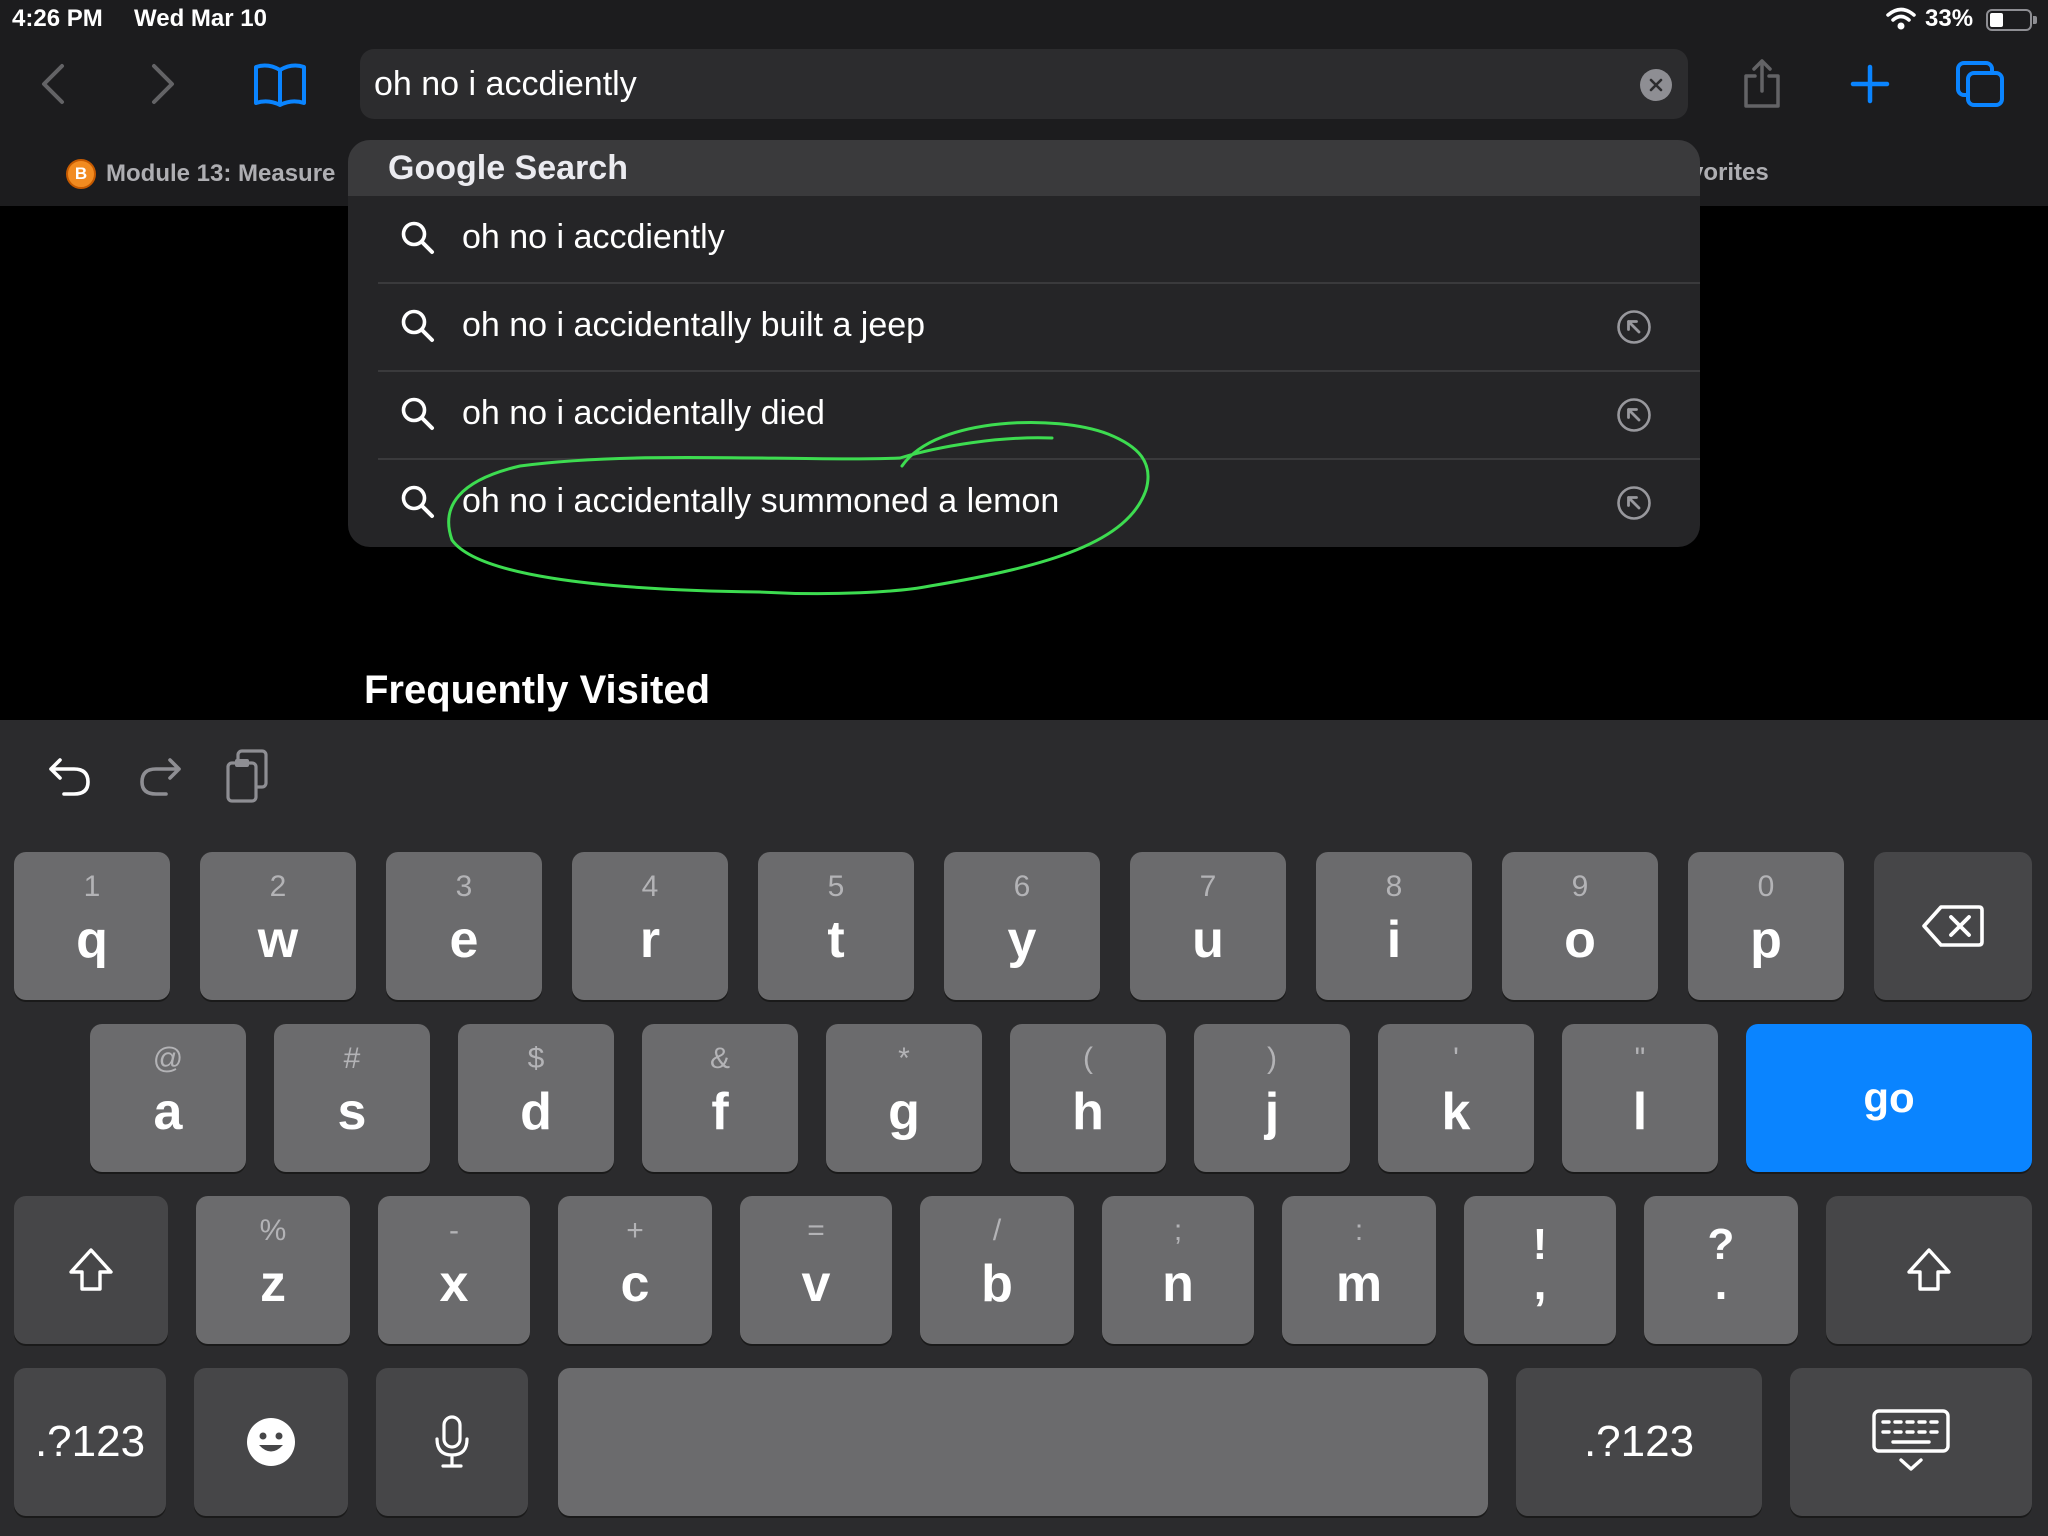 The width and height of the screenshot is (2048, 1536). What do you see at coordinates (1953, 926) in the screenshot?
I see `delete-key` at bounding box center [1953, 926].